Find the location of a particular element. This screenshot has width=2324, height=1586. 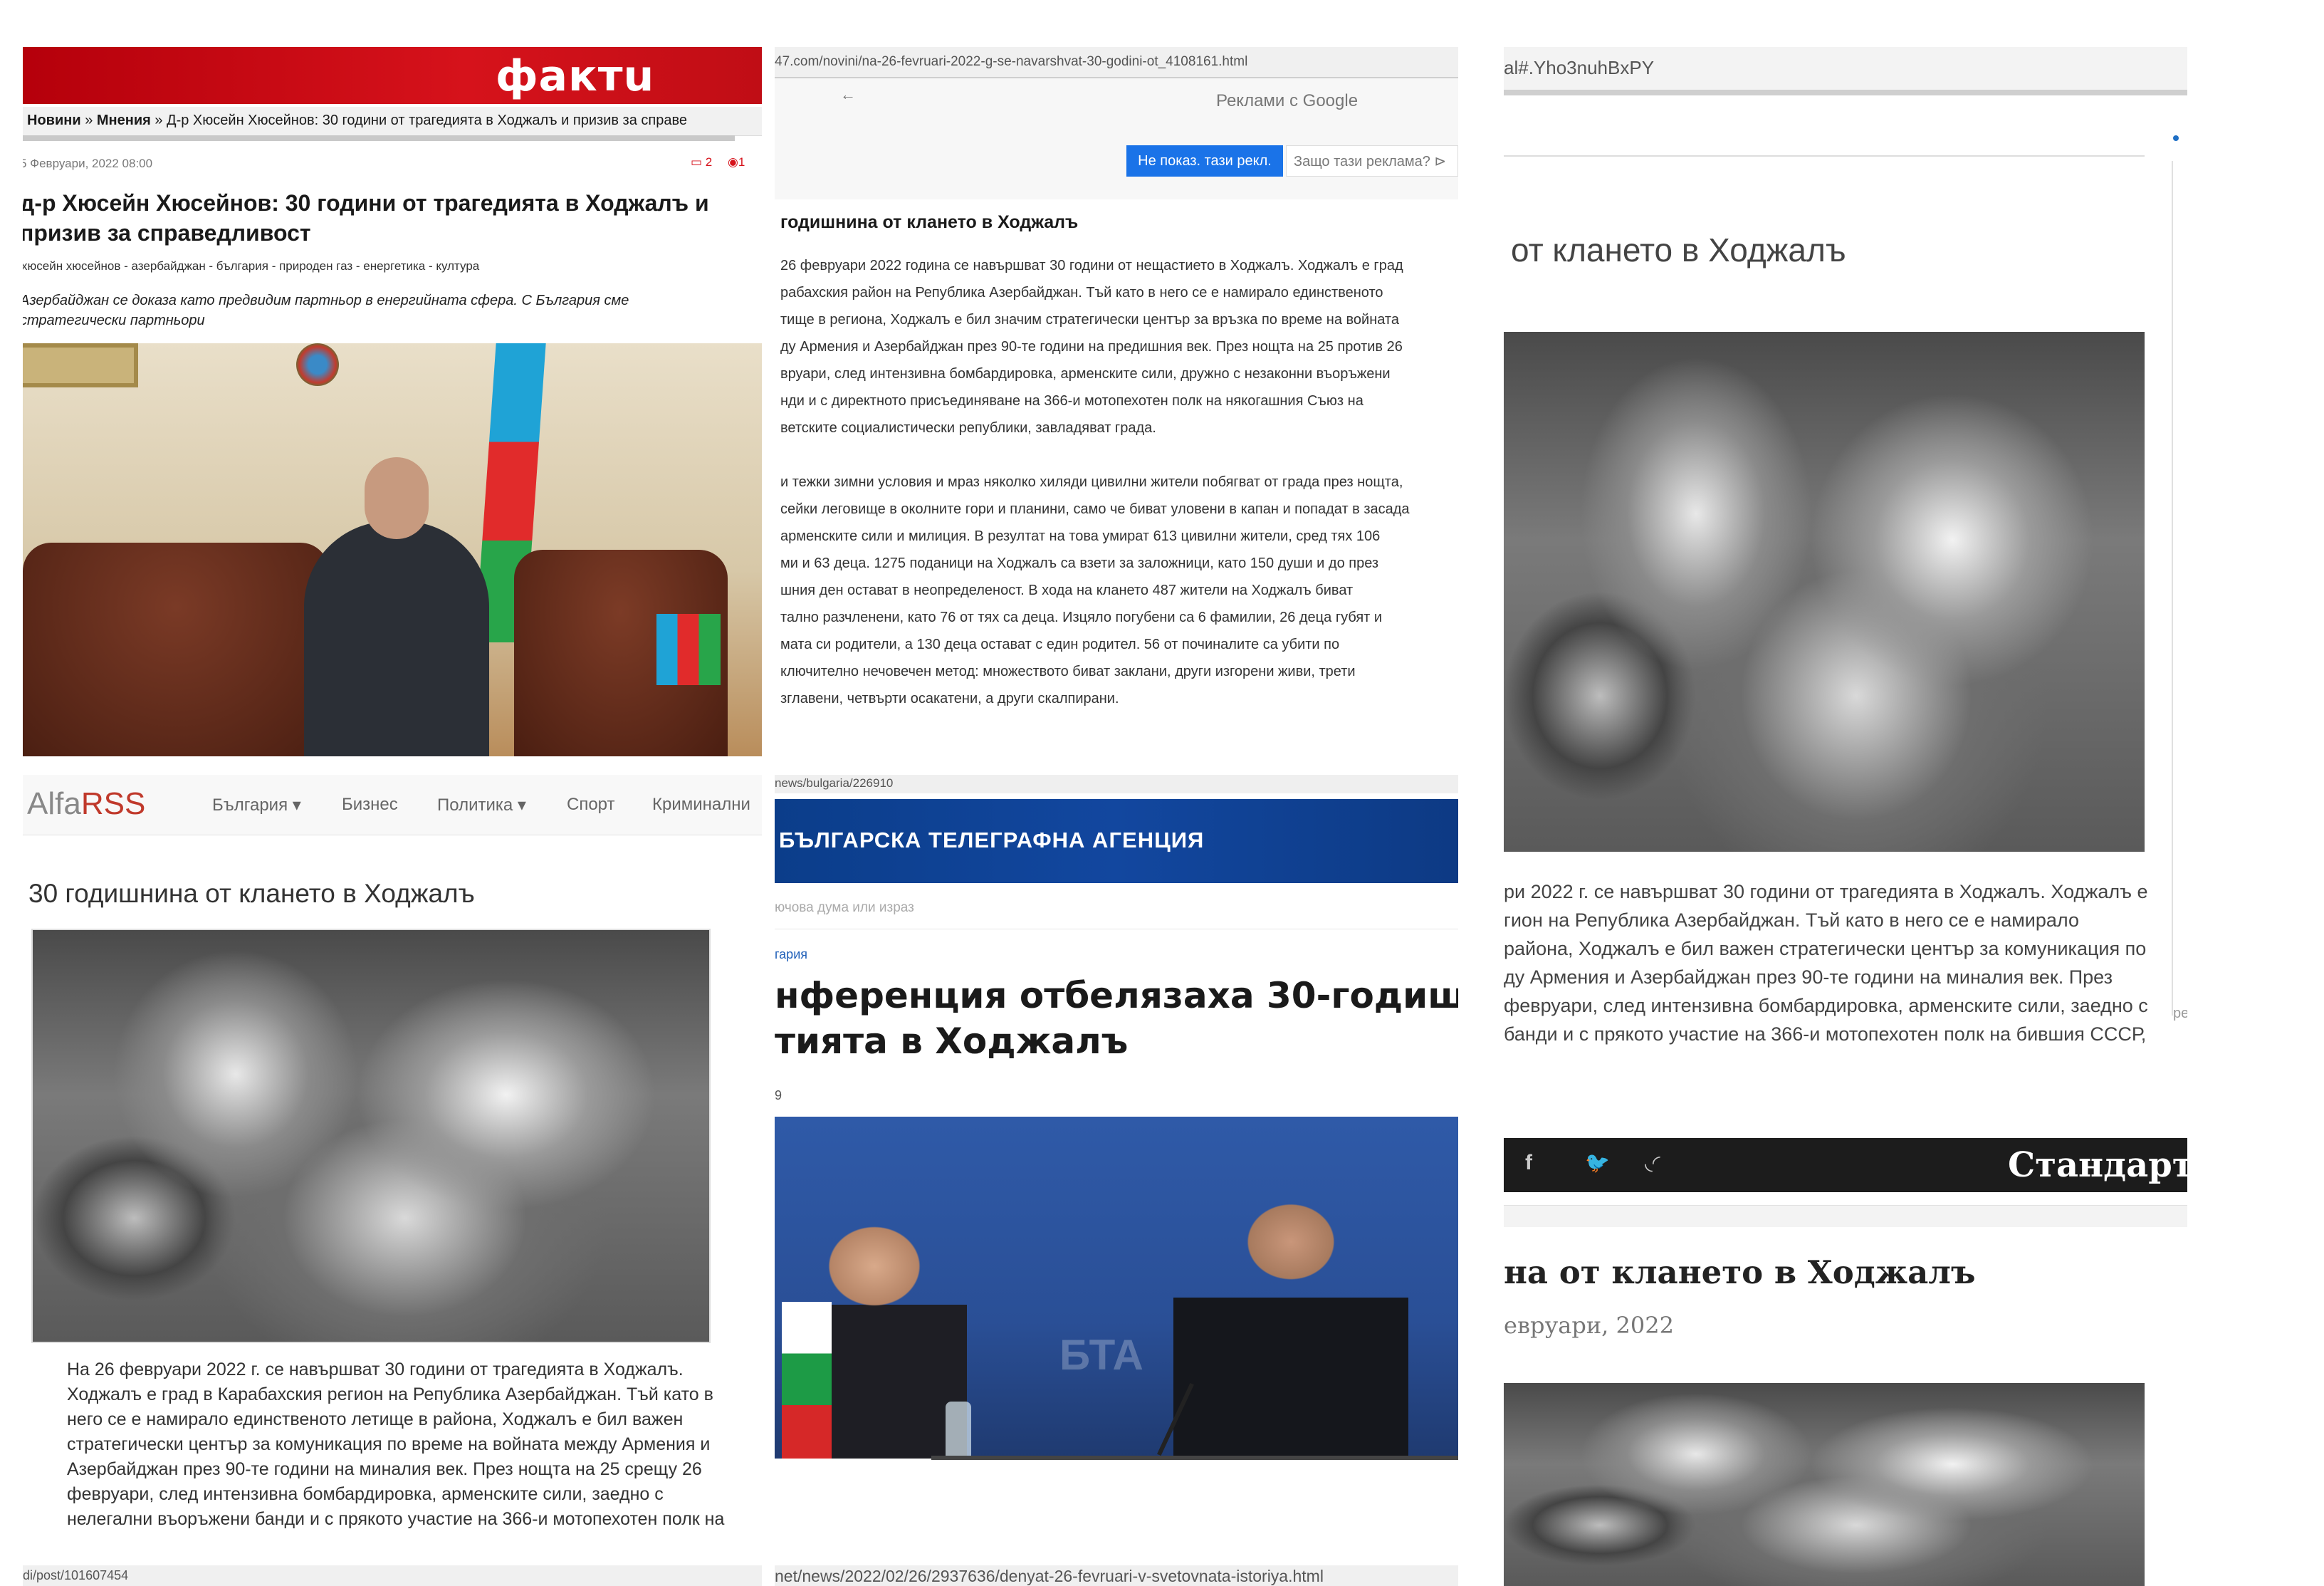

bottom-bar: di/post/101607454 is located at coordinates (392, 1575).